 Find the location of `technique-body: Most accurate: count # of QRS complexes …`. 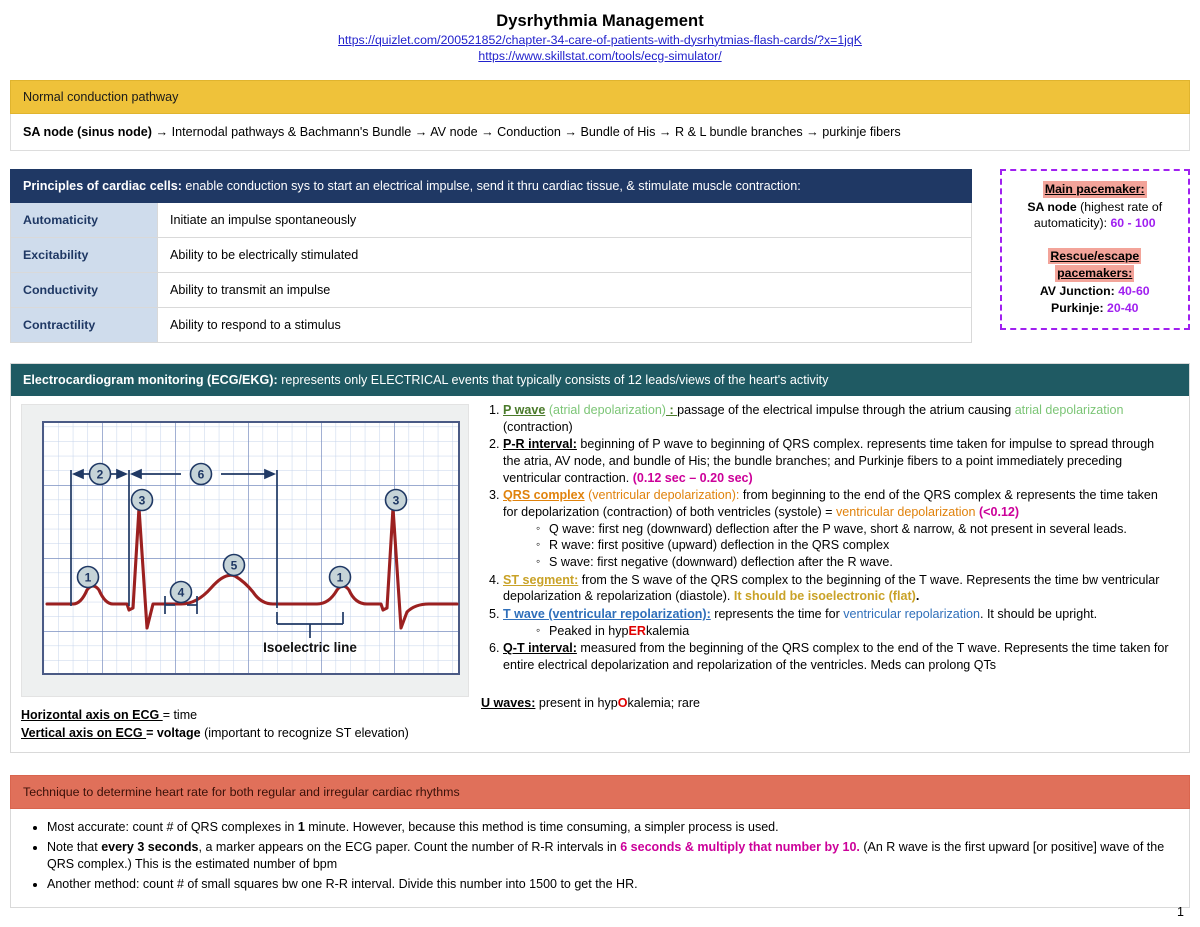

technique-body: Most accurate: count # of QRS complexes … is located at coordinates (600, 859).